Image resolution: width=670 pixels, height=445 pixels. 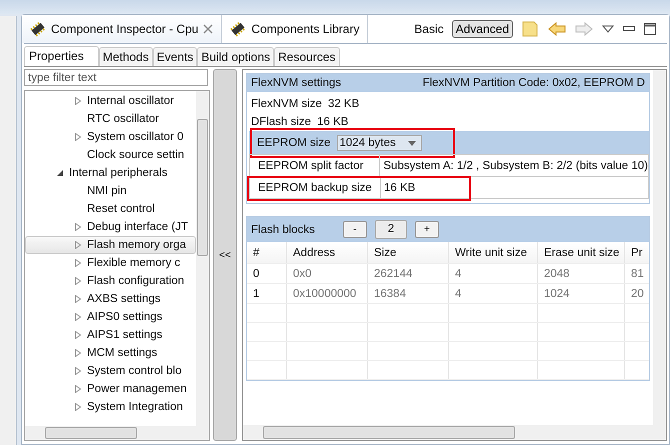 I want to click on column-header: Size, so click(x=408, y=252).